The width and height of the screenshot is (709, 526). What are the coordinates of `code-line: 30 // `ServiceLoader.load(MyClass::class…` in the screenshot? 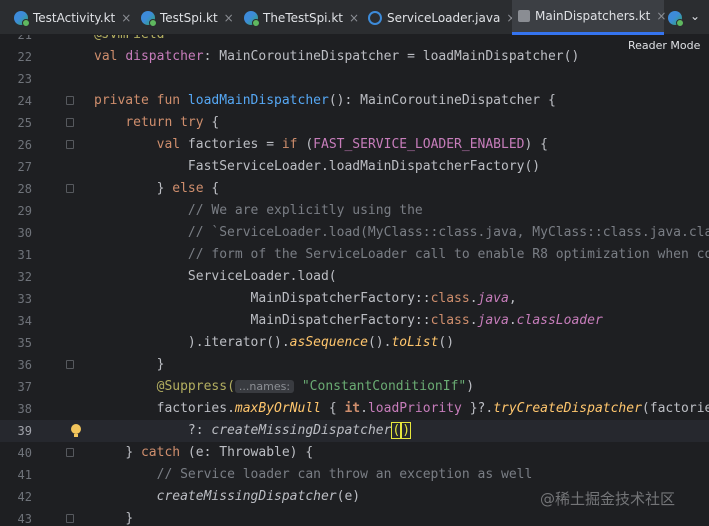 It's located at (354, 233).